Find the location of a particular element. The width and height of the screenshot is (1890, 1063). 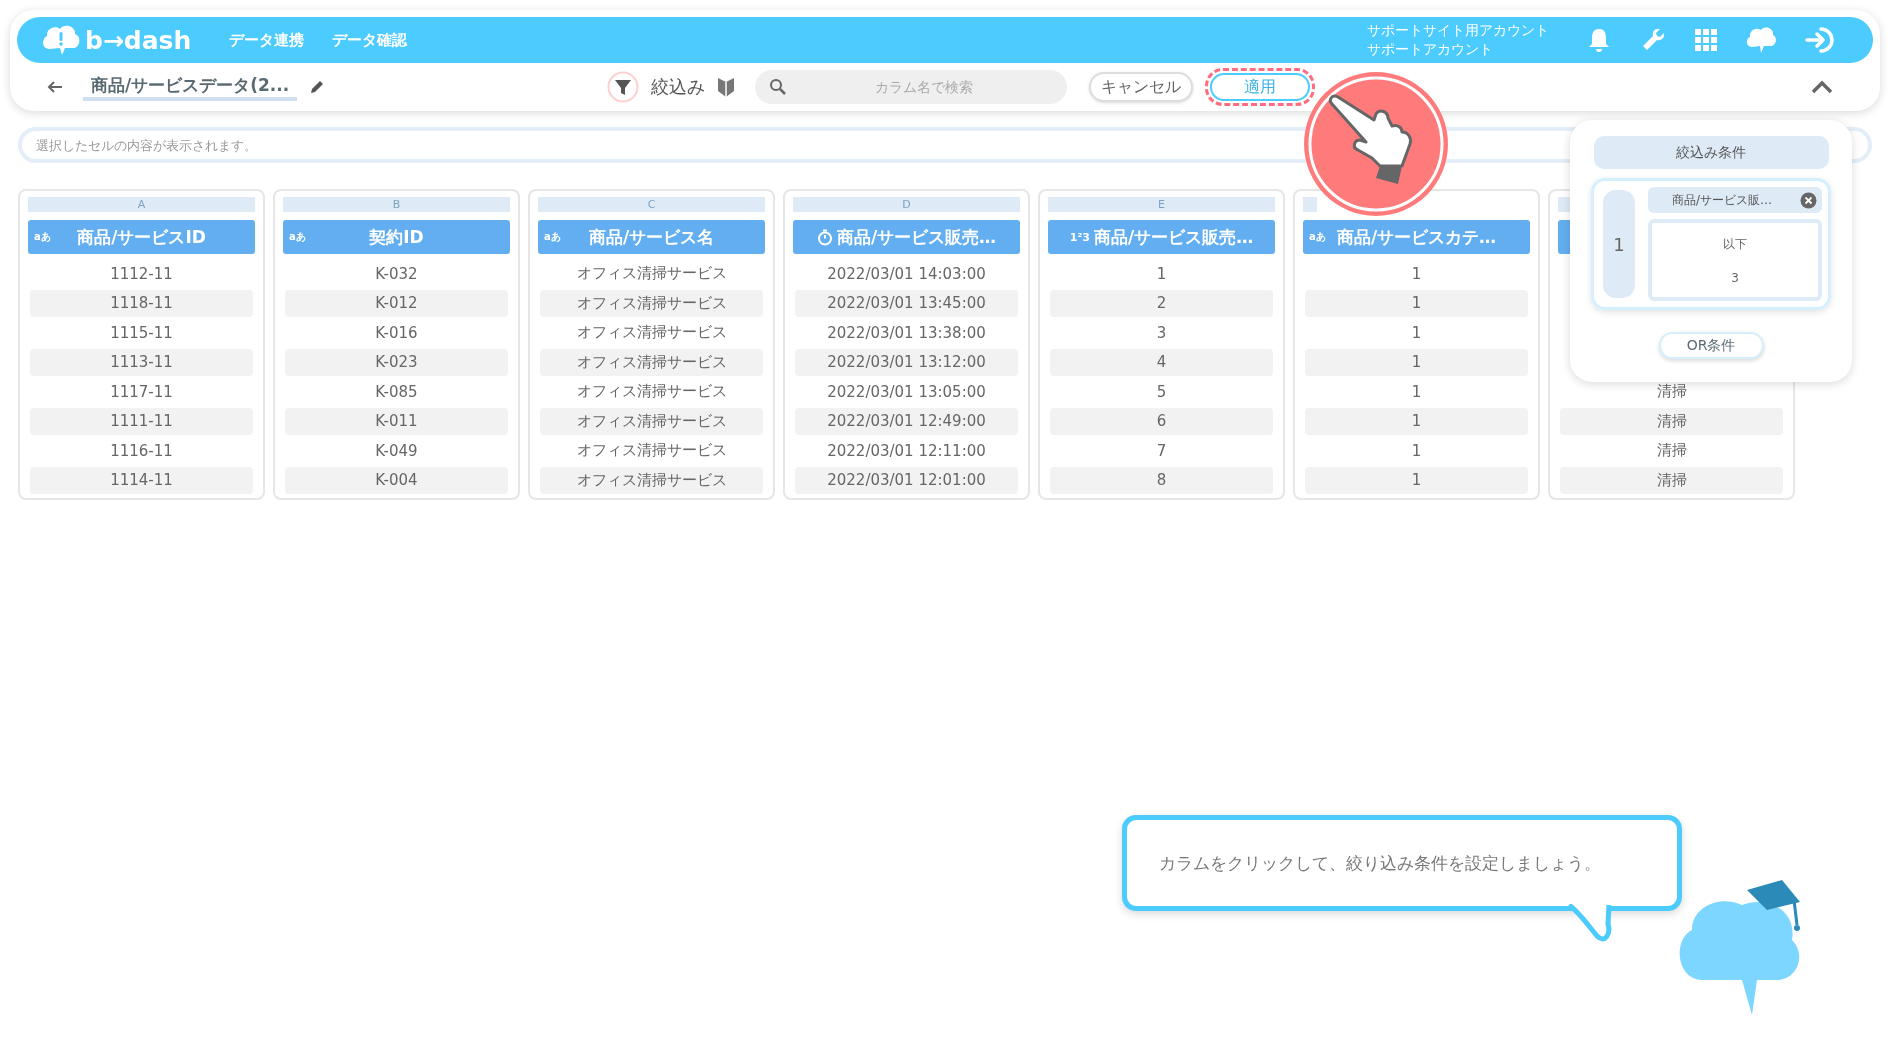

table-cell: 2022/03/01 12:49:00 is located at coordinates (906, 421).